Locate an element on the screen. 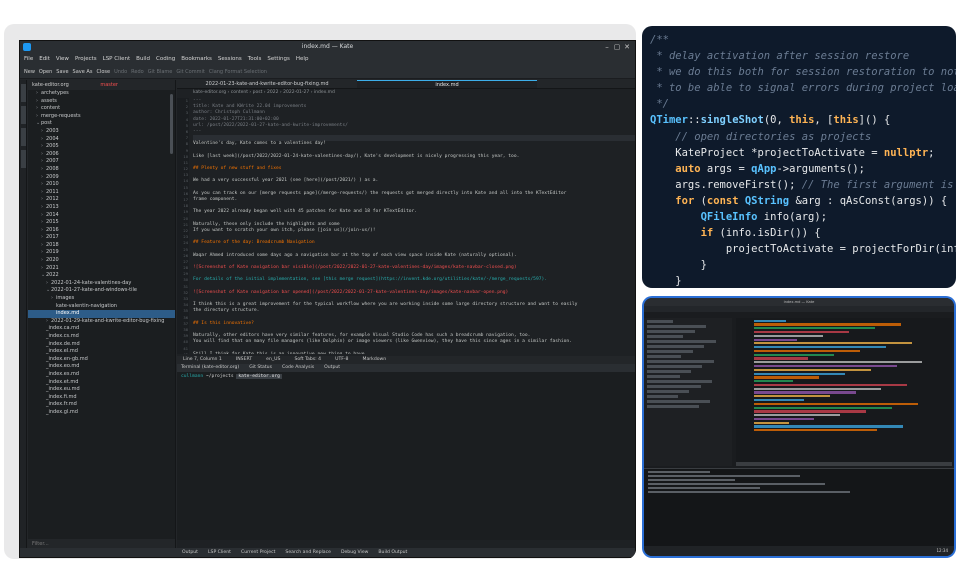 This screenshot has width=965, height=565. minimize-icon: – is located at coordinates (607, 47).